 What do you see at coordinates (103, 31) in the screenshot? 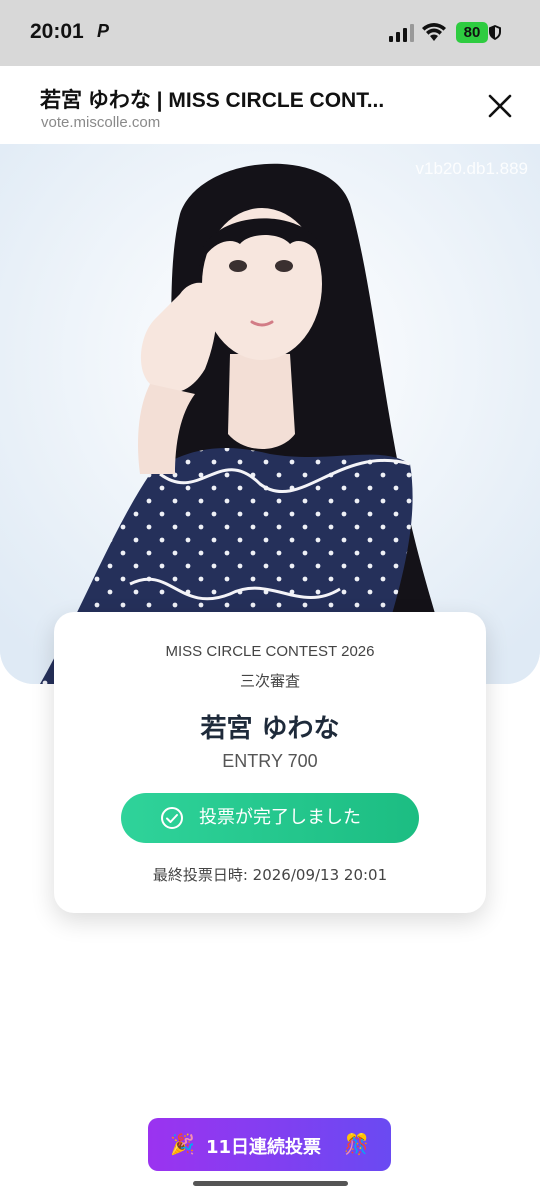
I see `app-p-icon: P` at bounding box center [103, 31].